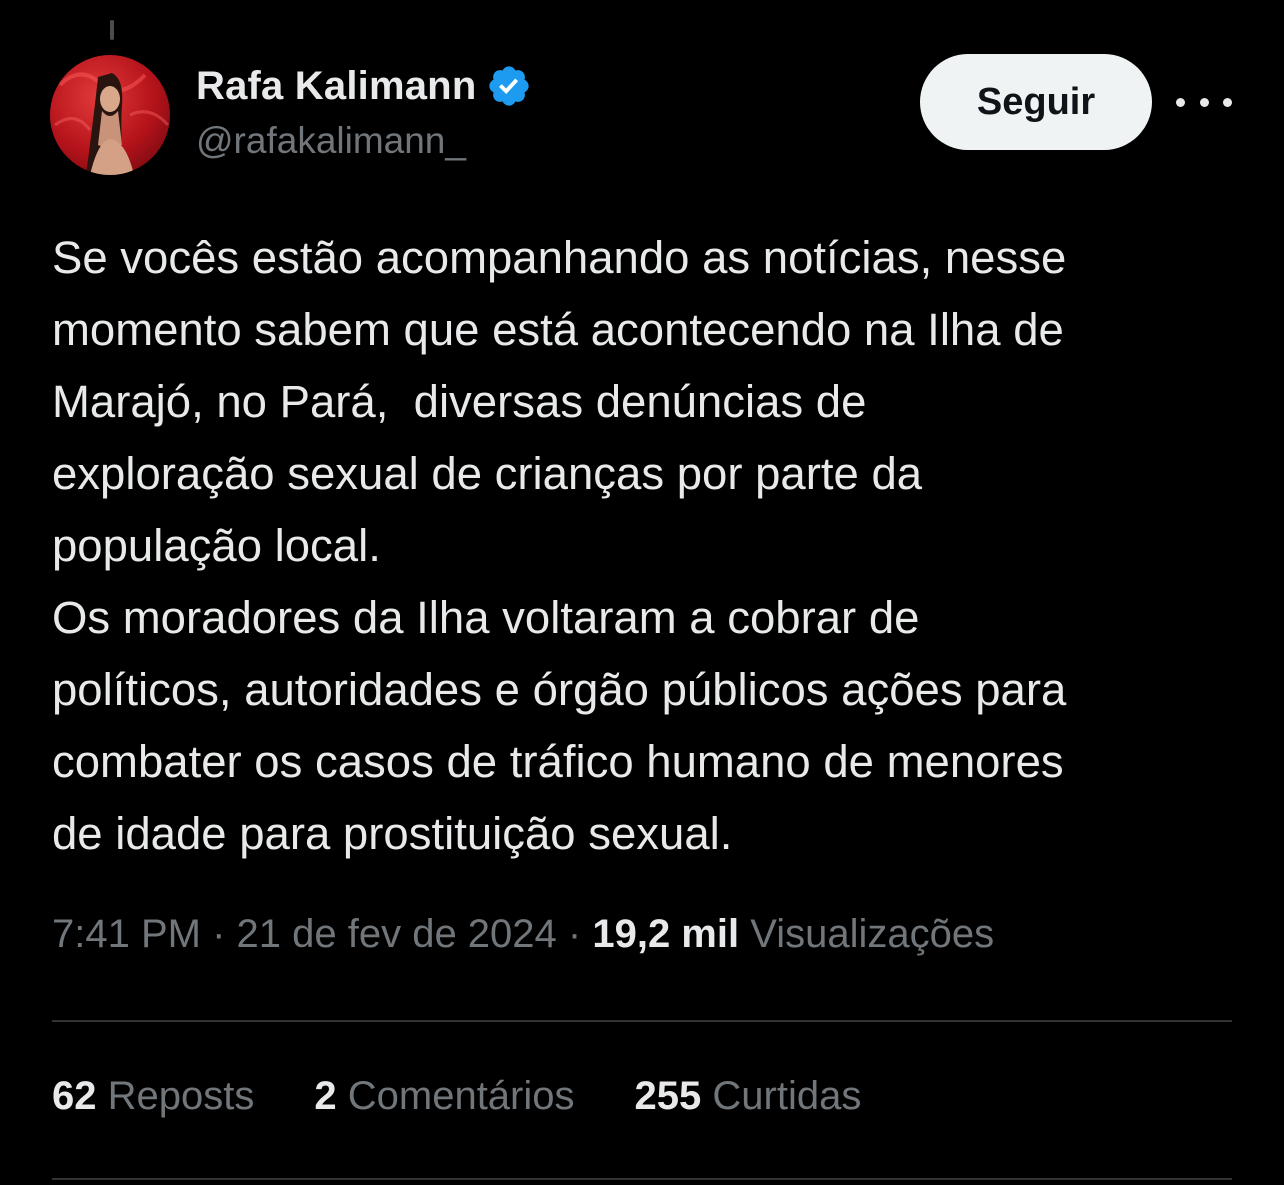 This screenshot has height=1185, width=1284. Describe the element at coordinates (181, 1096) in the screenshot. I see `reposts-label: Reposts` at that location.